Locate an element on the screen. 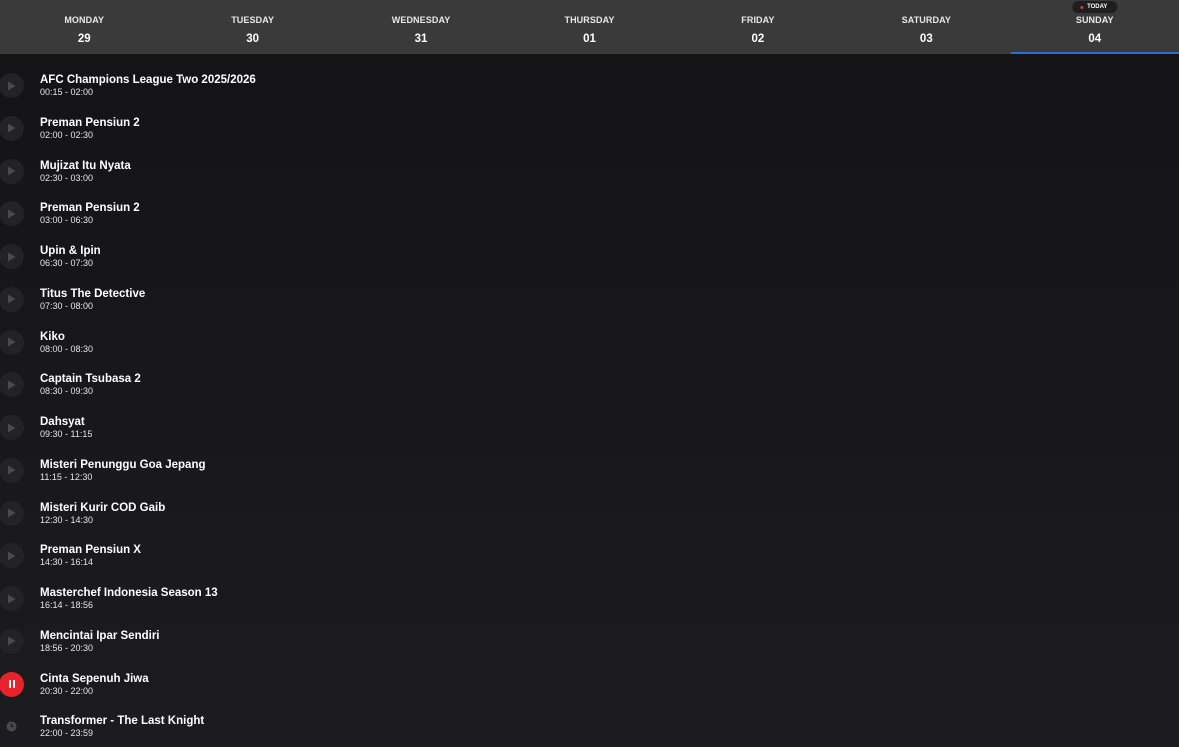 This screenshot has height=747, width=1179. program-time: 09:30 - 11:15 is located at coordinates (66, 434).